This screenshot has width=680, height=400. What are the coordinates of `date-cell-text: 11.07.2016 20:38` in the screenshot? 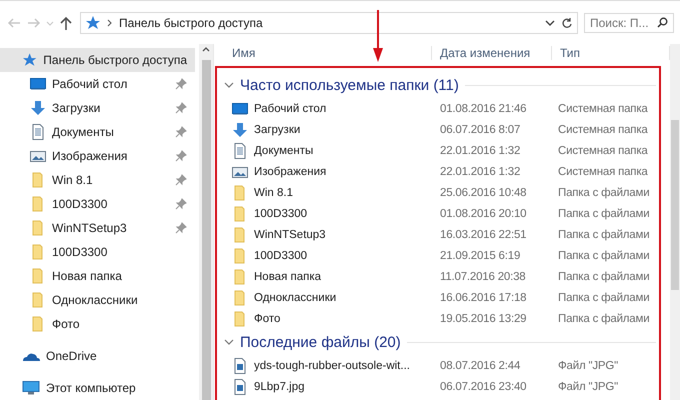 It's located at (482, 276).